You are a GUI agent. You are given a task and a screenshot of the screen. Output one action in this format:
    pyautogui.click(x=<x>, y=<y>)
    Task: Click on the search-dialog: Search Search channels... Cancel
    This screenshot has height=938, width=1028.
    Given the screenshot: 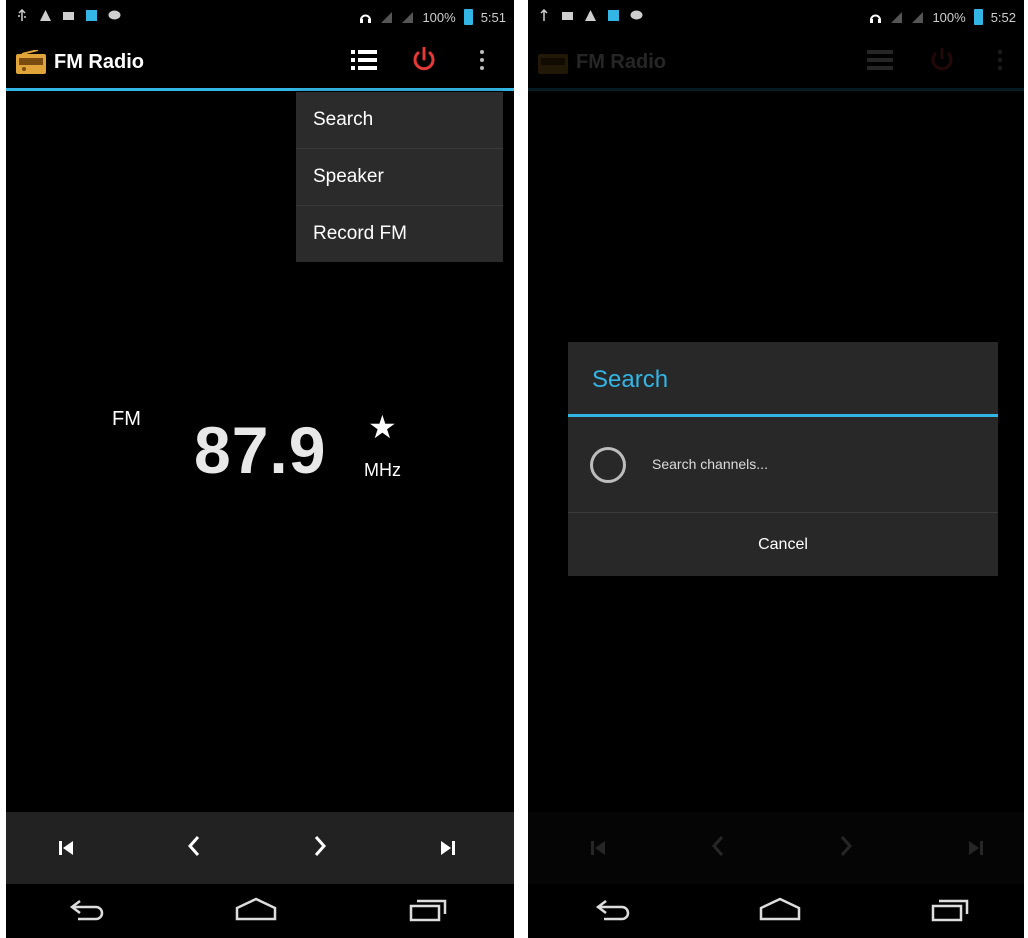 What is the action you would take?
    pyautogui.click(x=783, y=459)
    